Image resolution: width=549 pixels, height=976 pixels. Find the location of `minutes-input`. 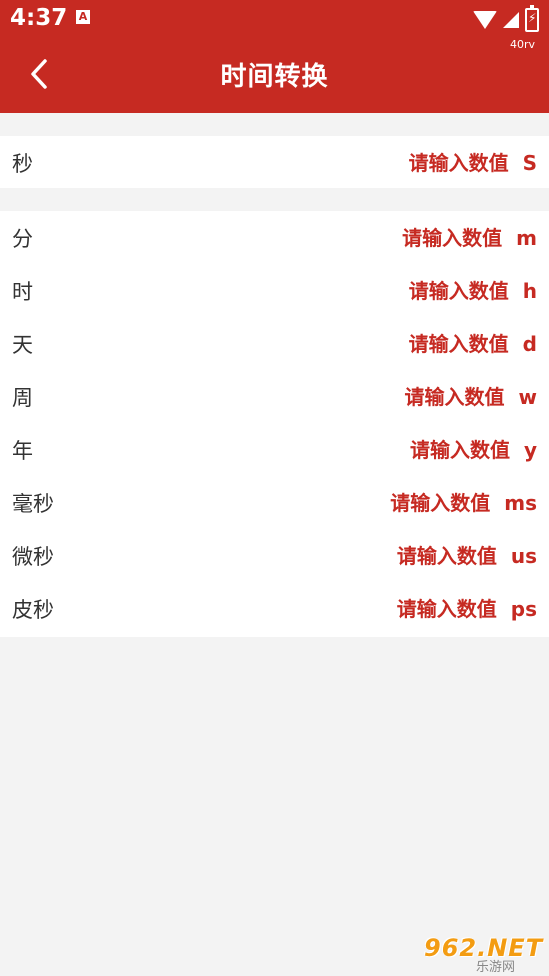

minutes-input is located at coordinates (427, 237).